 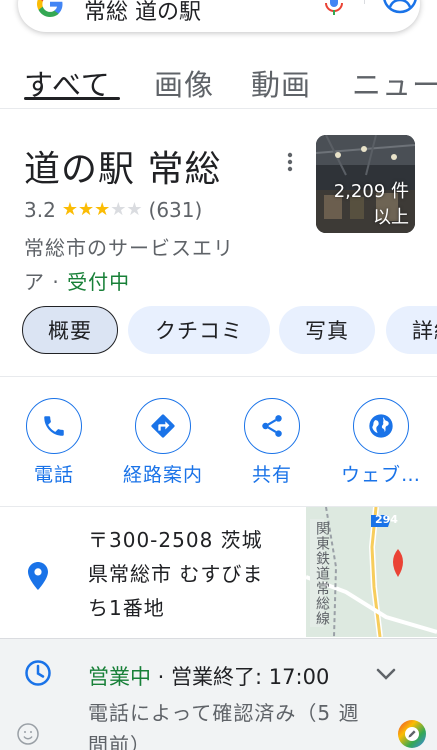 I want to click on tab-images: 画像, so click(x=184, y=83).